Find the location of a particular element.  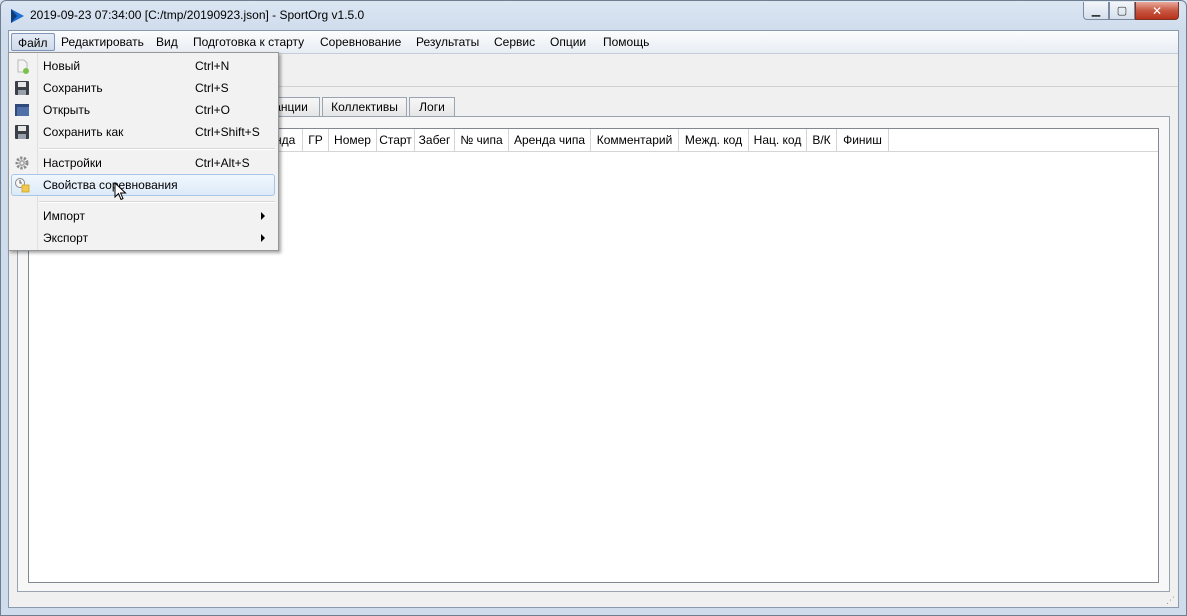

close-icon: ✕ is located at coordinates (1157, 11).